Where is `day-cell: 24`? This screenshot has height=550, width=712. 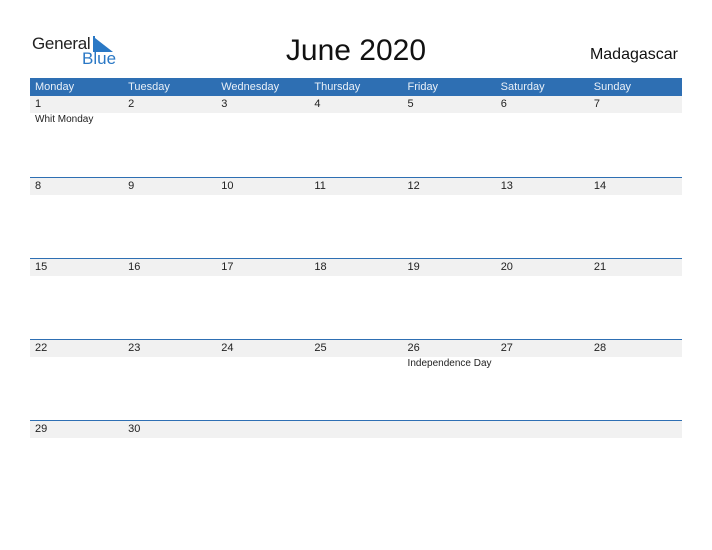
day-cell: 24 is located at coordinates (262, 380).